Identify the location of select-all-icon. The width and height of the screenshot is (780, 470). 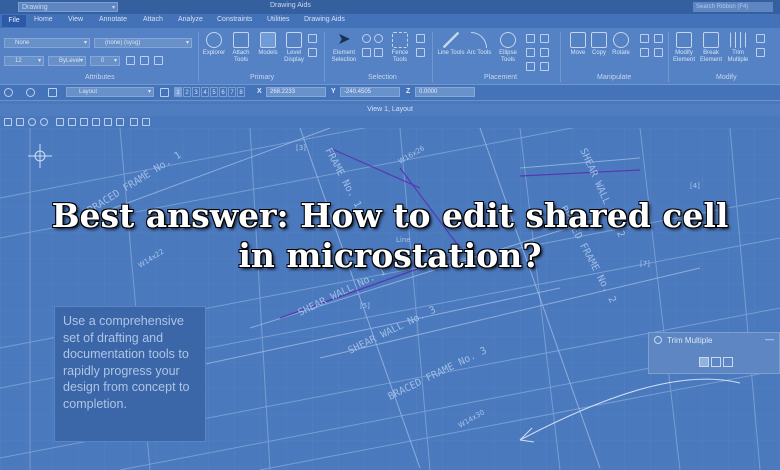
(366, 38).